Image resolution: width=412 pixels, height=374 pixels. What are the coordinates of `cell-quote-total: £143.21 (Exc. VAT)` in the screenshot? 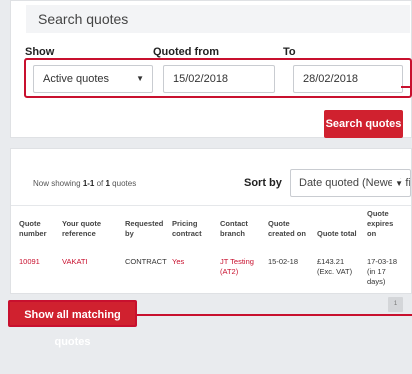 It's located at (335, 266).